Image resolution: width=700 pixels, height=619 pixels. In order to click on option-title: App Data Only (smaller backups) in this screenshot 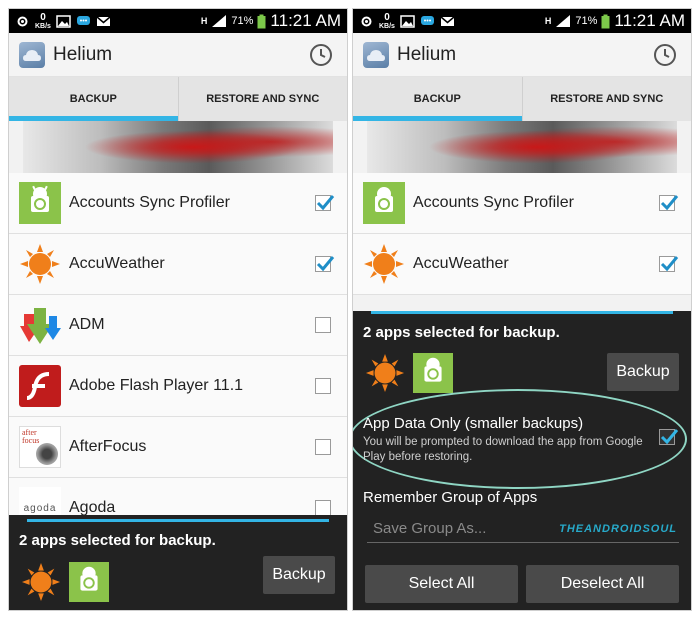, I will do `click(473, 423)`.